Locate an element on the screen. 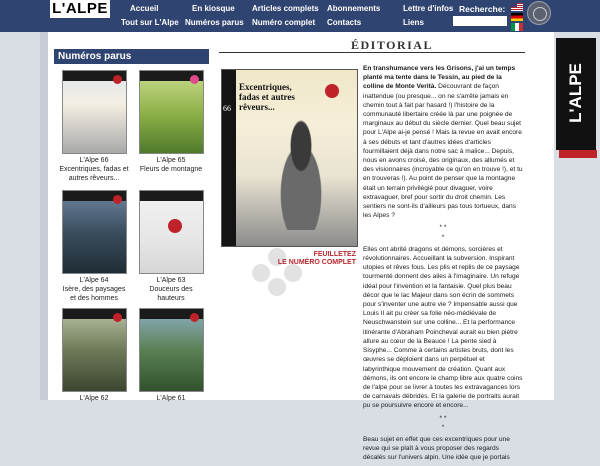 The image size is (600, 466). issue-item: L'Alpe 62 is located at coordinates (94, 355).